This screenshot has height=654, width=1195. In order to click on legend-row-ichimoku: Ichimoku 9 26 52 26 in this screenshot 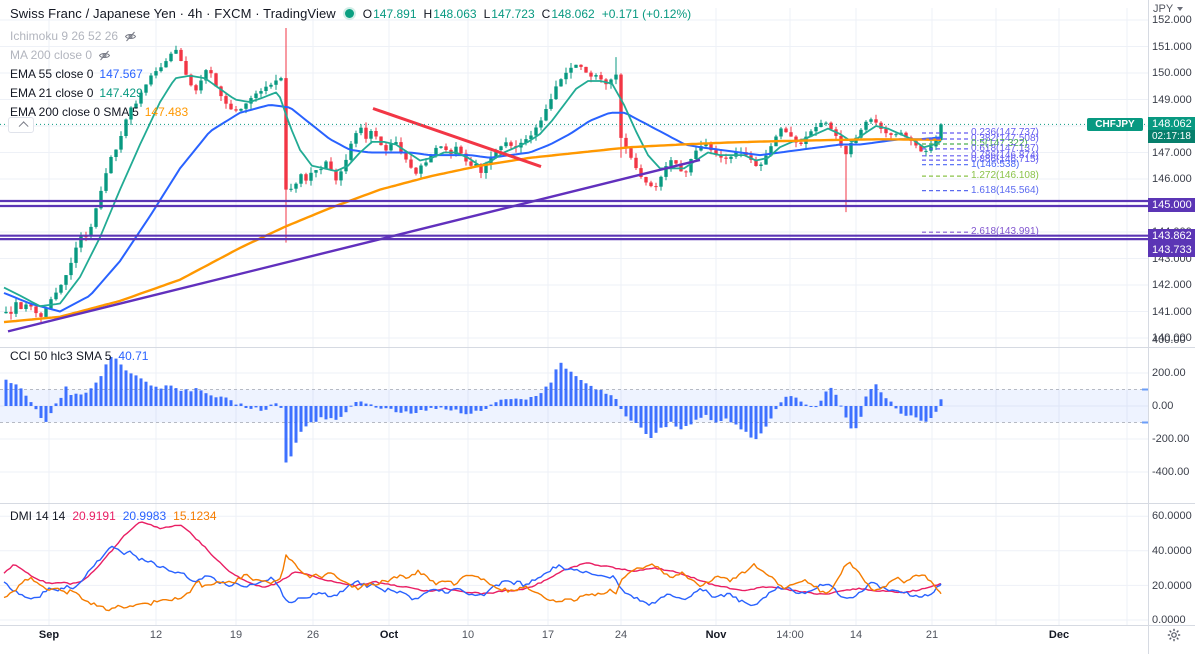, I will do `click(73, 36)`.